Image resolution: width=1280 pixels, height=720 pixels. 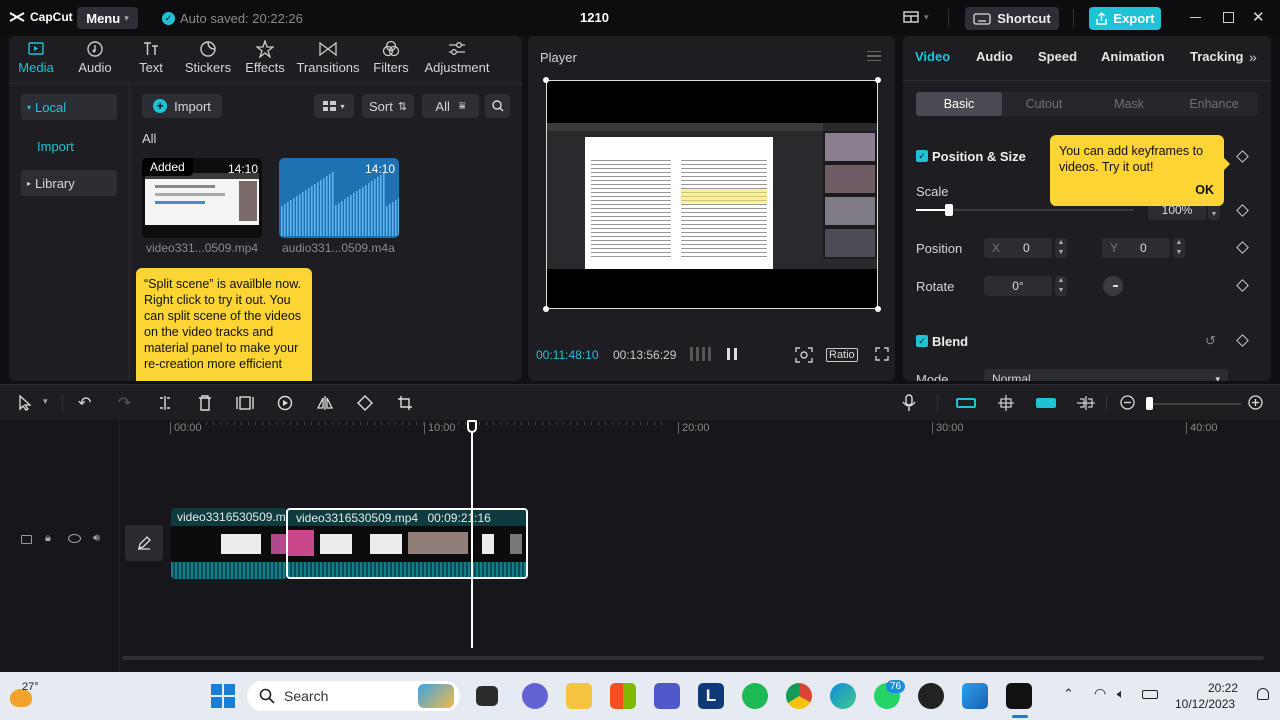 I want to click on windows-start-icon, so click(x=223, y=696).